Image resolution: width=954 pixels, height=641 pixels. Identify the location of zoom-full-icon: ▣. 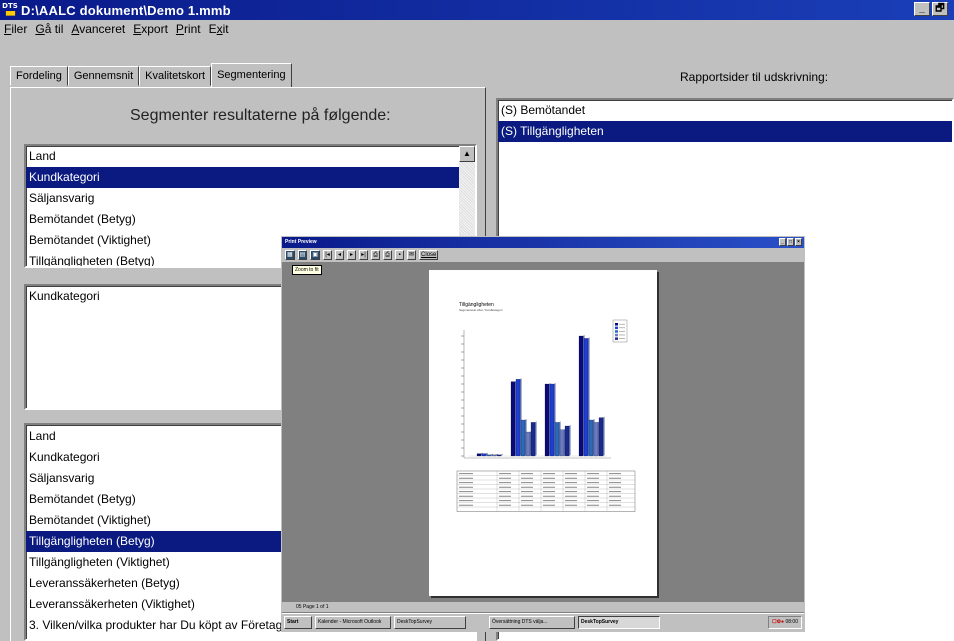
(315, 255).